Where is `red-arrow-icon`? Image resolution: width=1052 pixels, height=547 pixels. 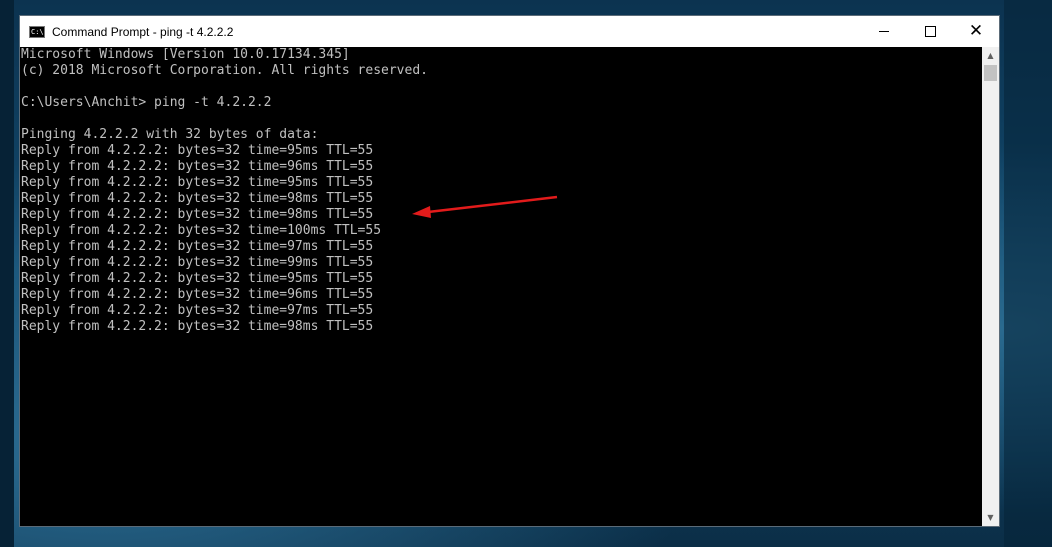
red-arrow-icon is located at coordinates (492, 204).